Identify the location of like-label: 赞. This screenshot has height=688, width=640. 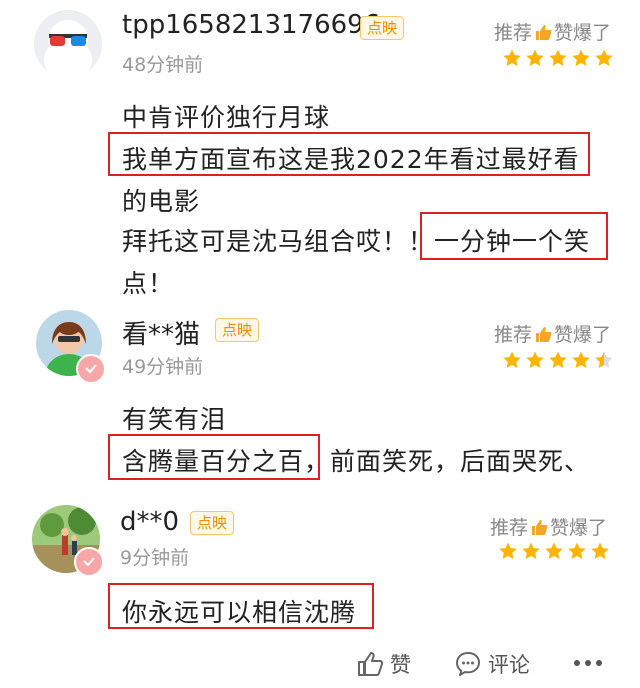
(400, 665).